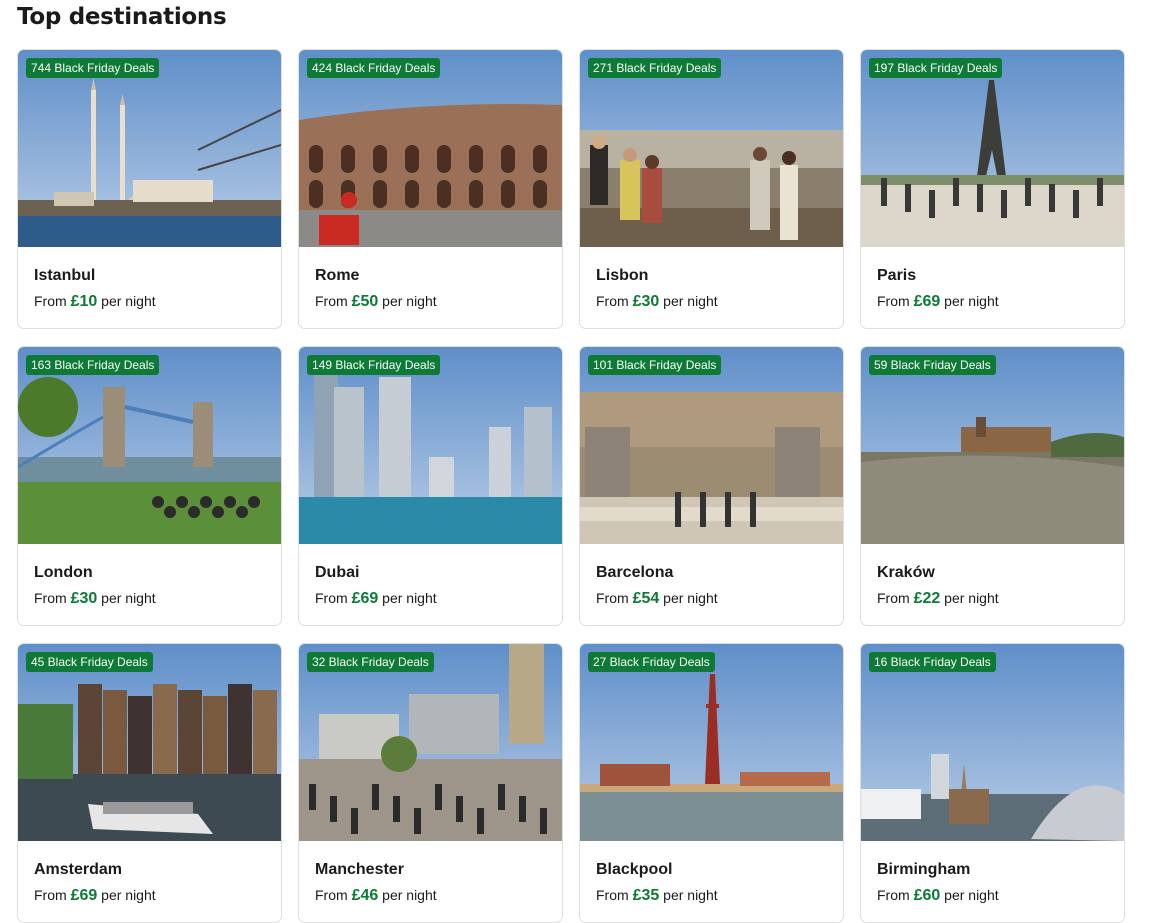 The image size is (1170, 923). What do you see at coordinates (370, 662) in the screenshot?
I see `deals-badge: 32 Black Friday Deals` at bounding box center [370, 662].